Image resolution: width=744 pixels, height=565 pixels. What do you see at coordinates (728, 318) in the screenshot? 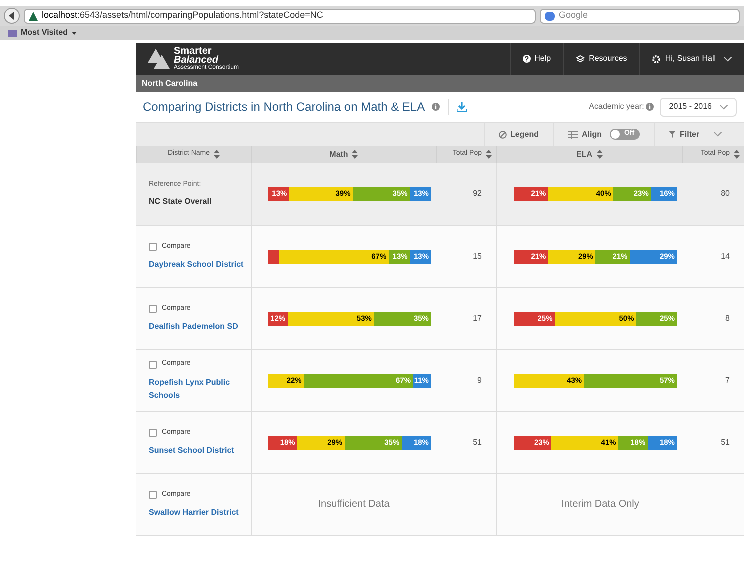
I see `total-pop-value: 8` at bounding box center [728, 318].